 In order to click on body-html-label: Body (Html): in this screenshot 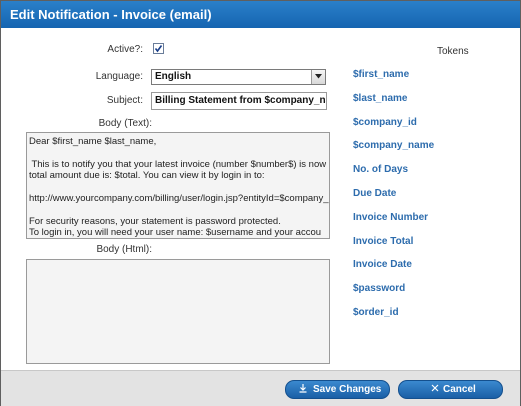, I will do `click(124, 249)`.